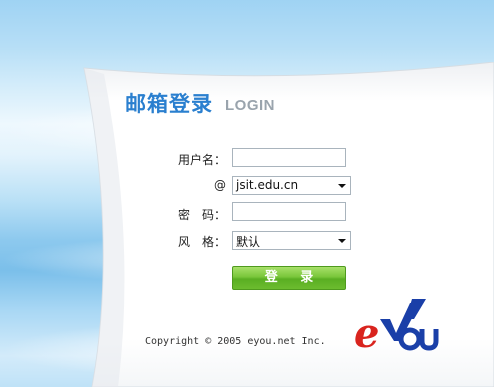 The image size is (494, 387). I want to click on style-select: 默认, so click(291, 240).